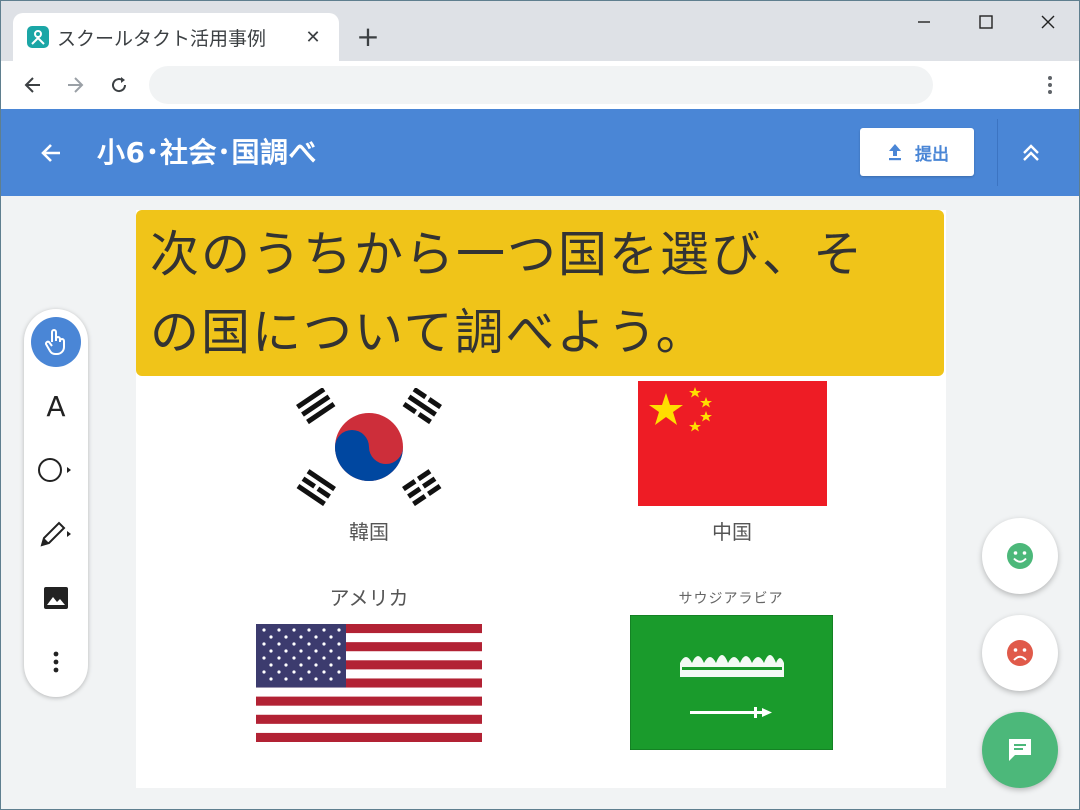  I want to click on page-title: 小6･社会･国調べ, so click(207, 152).